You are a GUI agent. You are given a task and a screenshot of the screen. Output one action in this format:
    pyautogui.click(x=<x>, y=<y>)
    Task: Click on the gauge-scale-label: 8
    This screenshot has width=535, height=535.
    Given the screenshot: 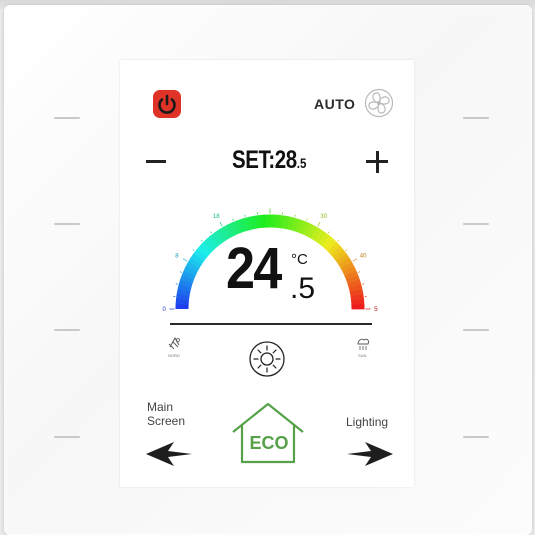 What is the action you would take?
    pyautogui.click(x=177, y=256)
    